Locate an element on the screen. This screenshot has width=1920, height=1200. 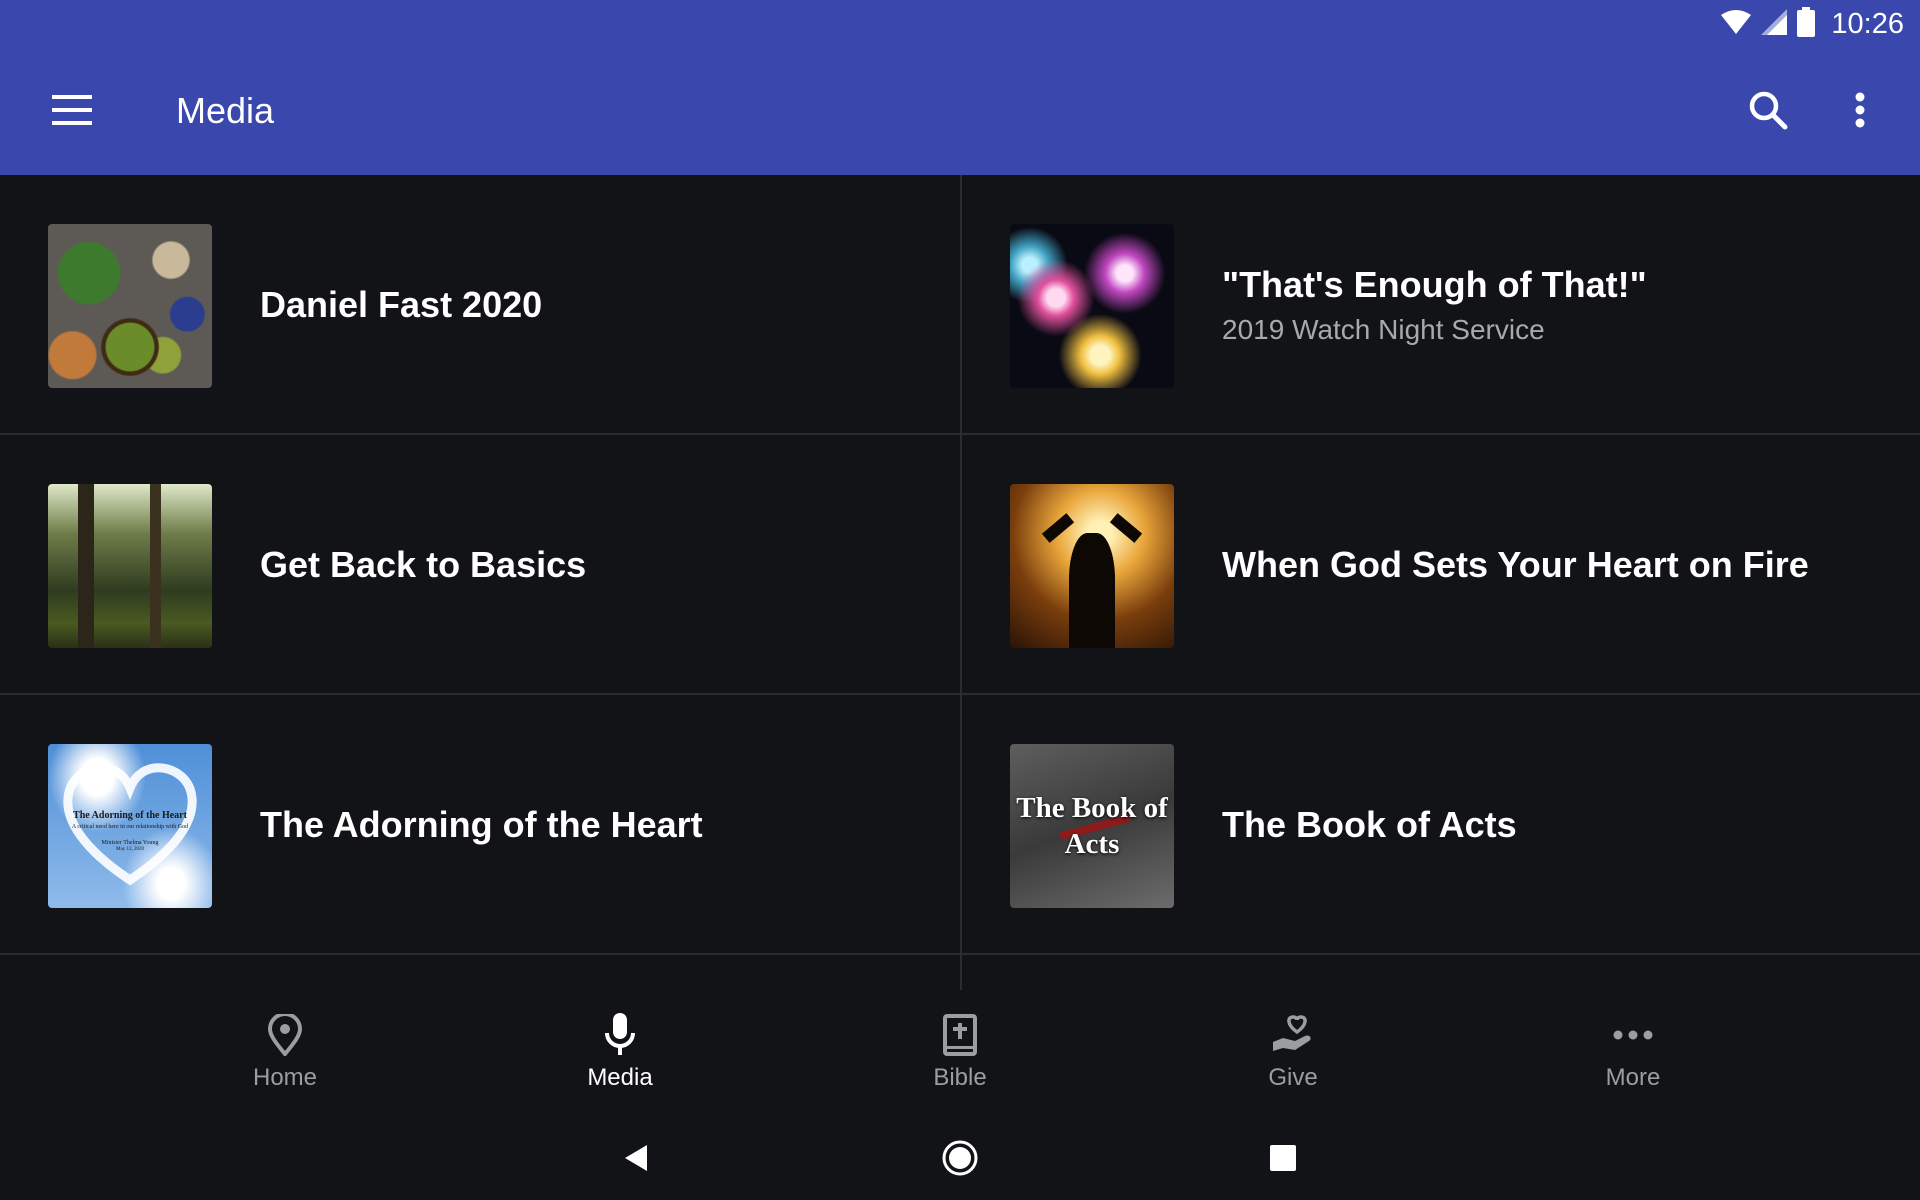
system-recents-button is located at coordinates (1283, 1160).